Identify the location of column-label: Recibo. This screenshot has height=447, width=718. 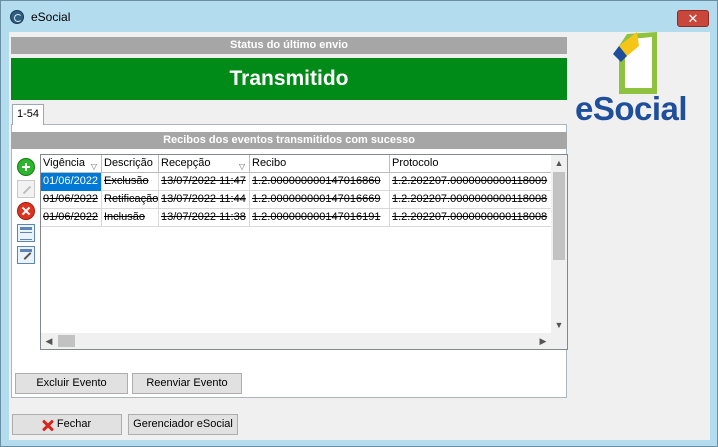
(269, 163).